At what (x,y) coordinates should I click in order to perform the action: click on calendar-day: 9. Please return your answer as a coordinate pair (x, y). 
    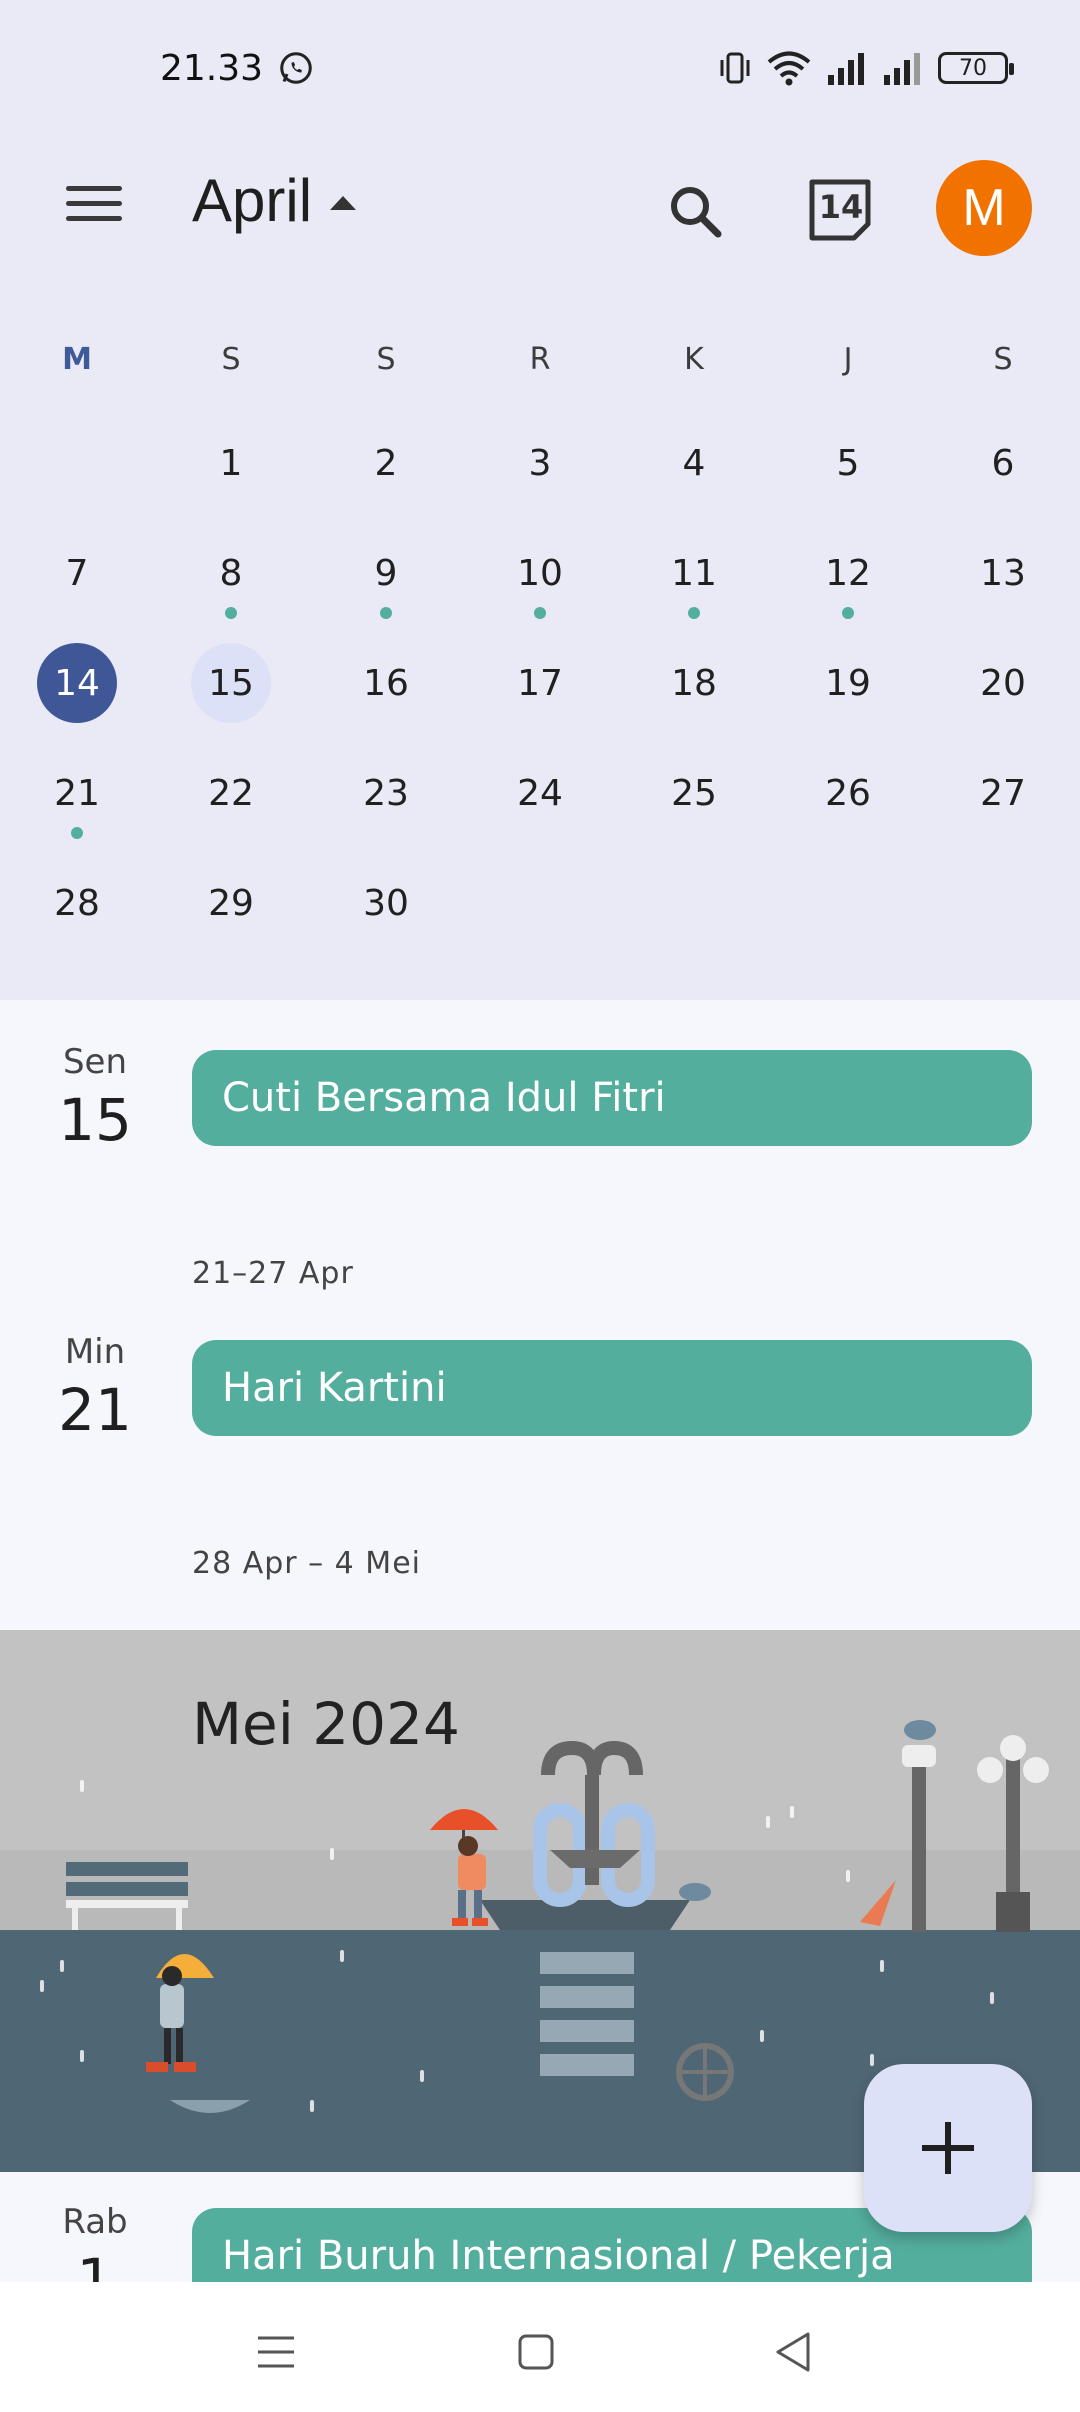
    Looking at the image, I should click on (386, 573).